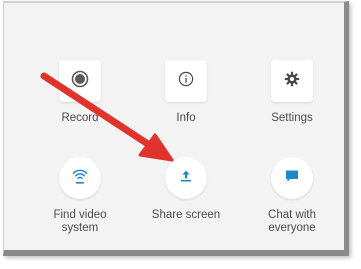  I want to click on share-screen-label: Share screen, so click(186, 215).